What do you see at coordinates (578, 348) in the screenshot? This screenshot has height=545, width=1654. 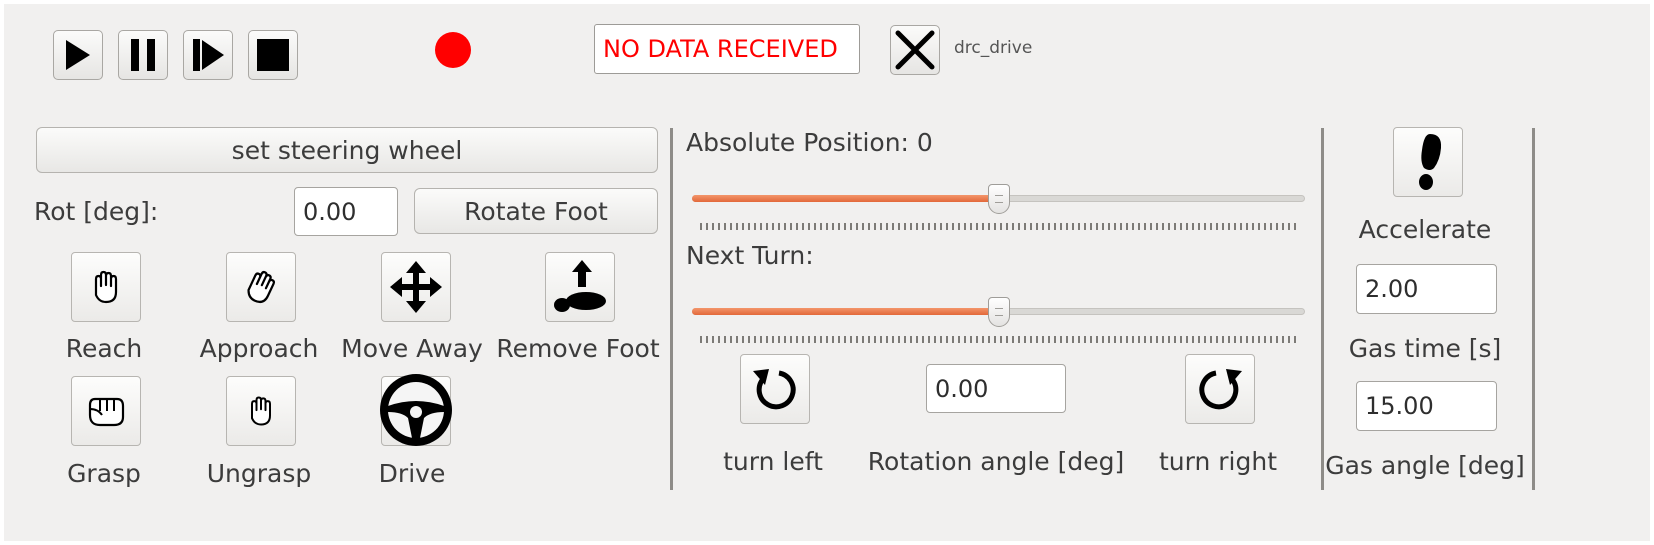 I see `remove-foot-label: Remove Foot` at bounding box center [578, 348].